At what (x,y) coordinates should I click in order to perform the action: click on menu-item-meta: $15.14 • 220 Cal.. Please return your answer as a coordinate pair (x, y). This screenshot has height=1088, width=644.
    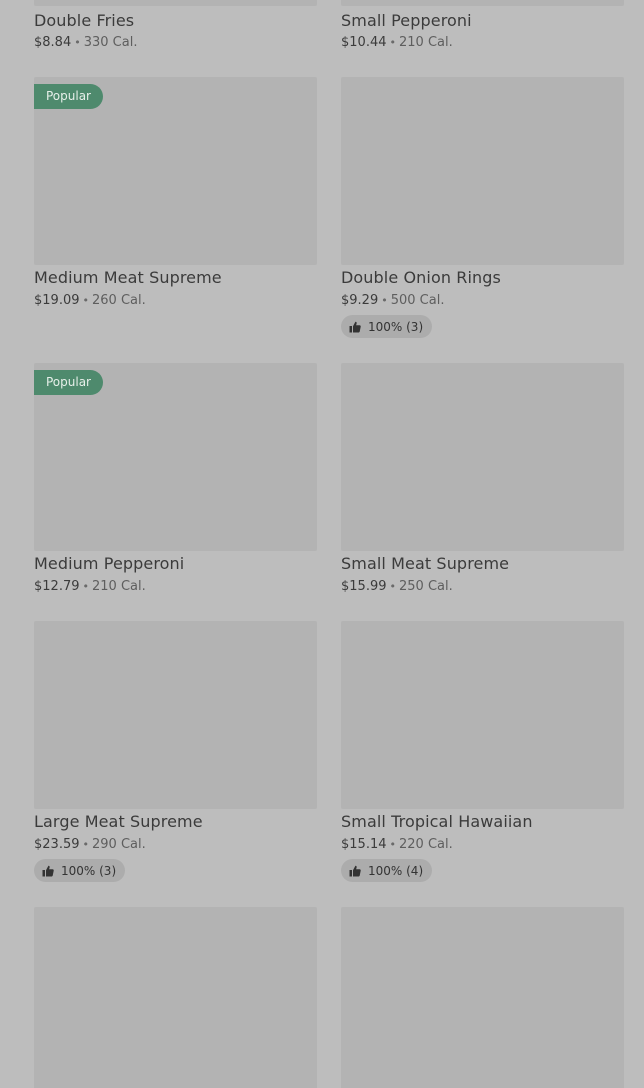
    Looking at the image, I should click on (397, 844).